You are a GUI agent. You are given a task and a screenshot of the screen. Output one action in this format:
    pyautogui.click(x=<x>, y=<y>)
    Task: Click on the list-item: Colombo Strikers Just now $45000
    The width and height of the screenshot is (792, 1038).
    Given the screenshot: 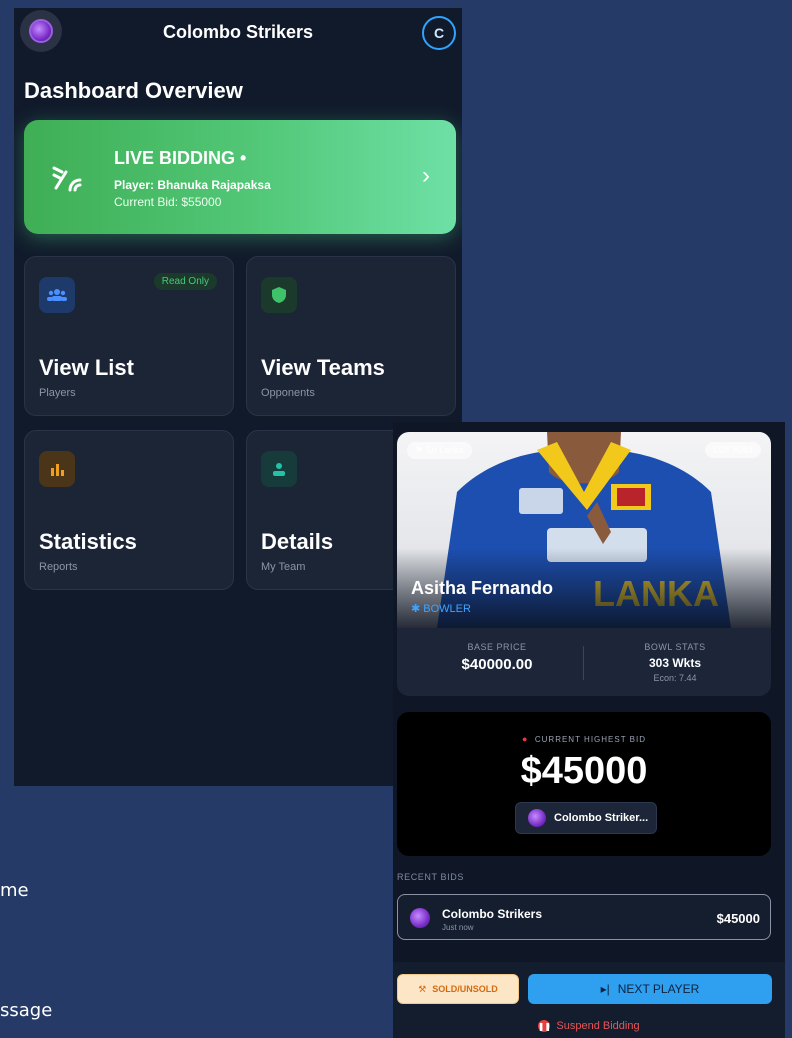 What is the action you would take?
    pyautogui.click(x=584, y=917)
    